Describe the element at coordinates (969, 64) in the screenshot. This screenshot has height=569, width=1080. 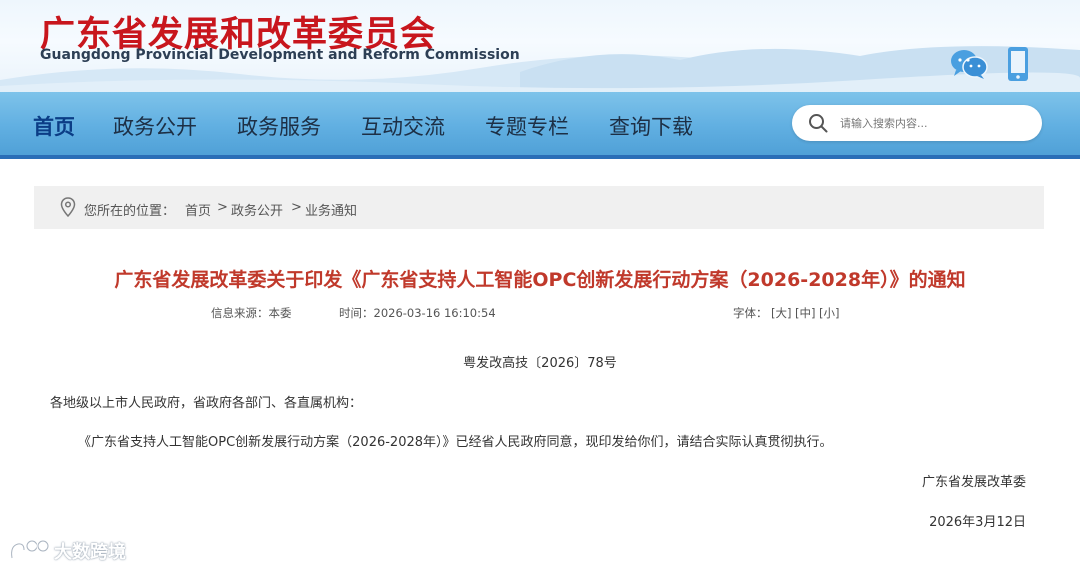
I see `wechat-icon` at that location.